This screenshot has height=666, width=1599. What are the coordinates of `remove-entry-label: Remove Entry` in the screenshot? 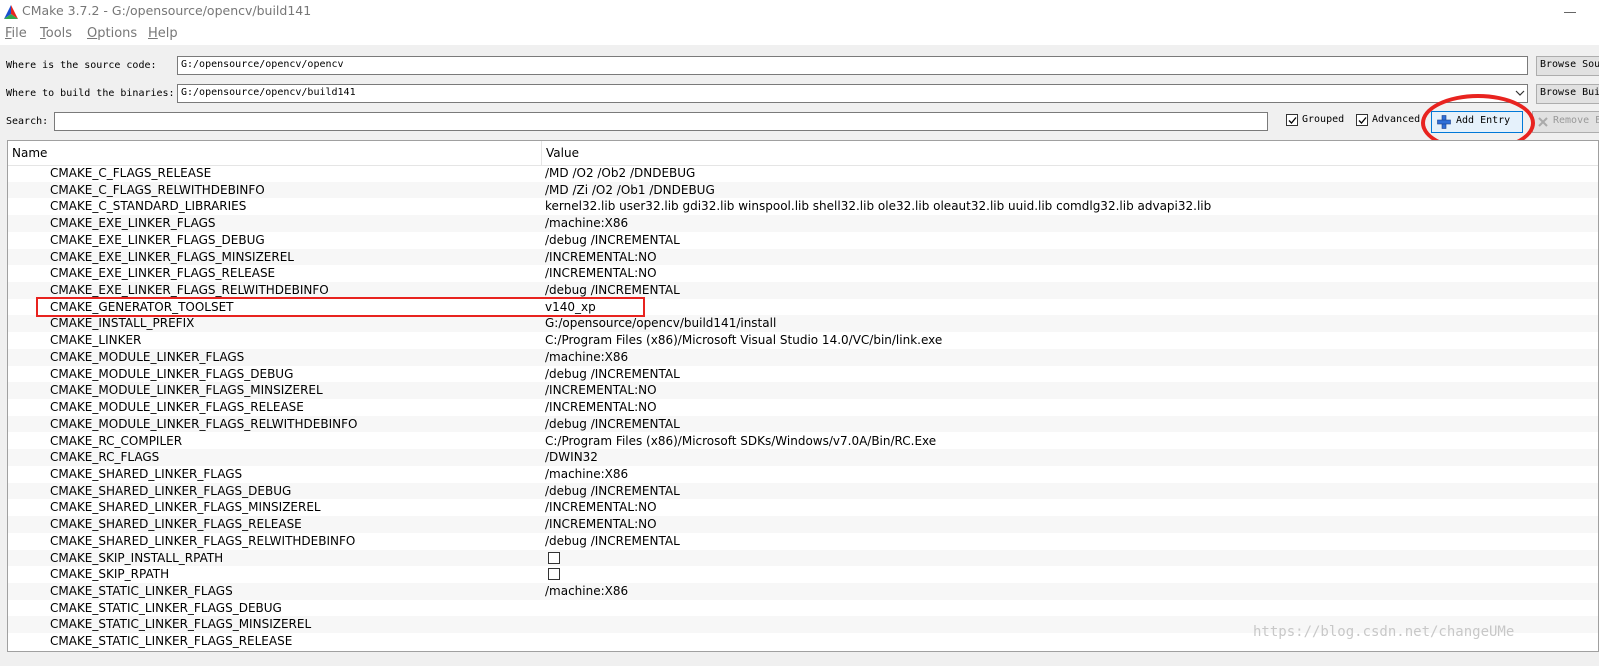 It's located at (1576, 120).